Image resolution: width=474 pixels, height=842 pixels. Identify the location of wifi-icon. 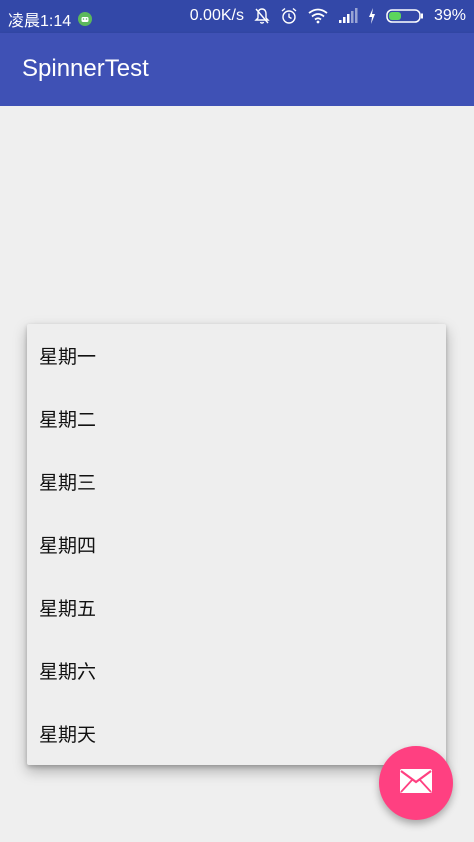
(318, 16).